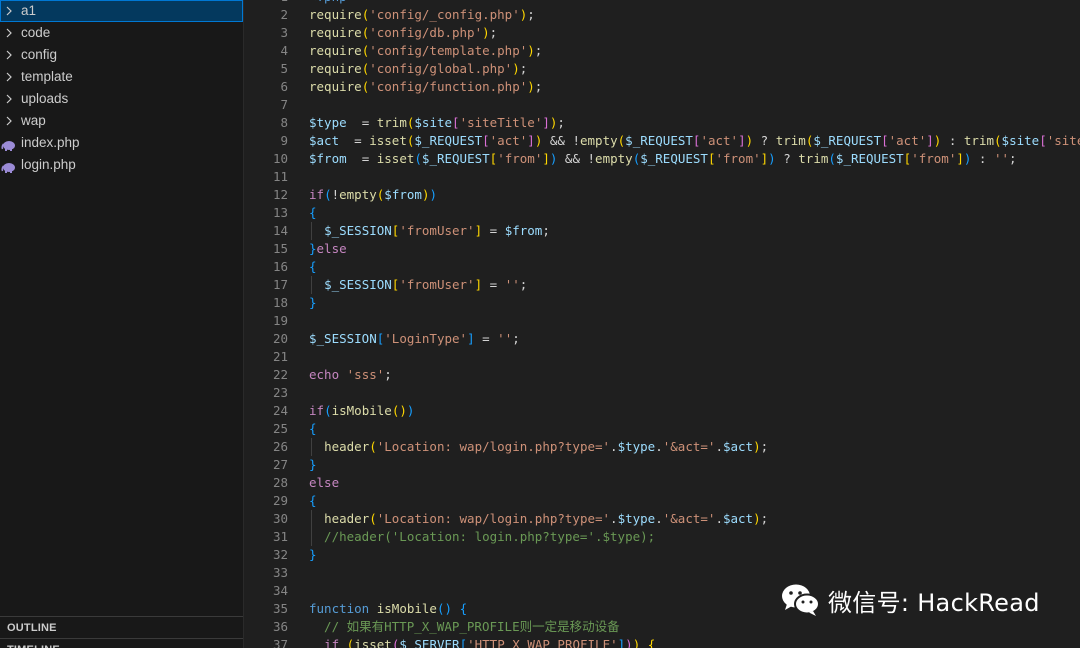  I want to click on line-number: 23, so click(280, 392).